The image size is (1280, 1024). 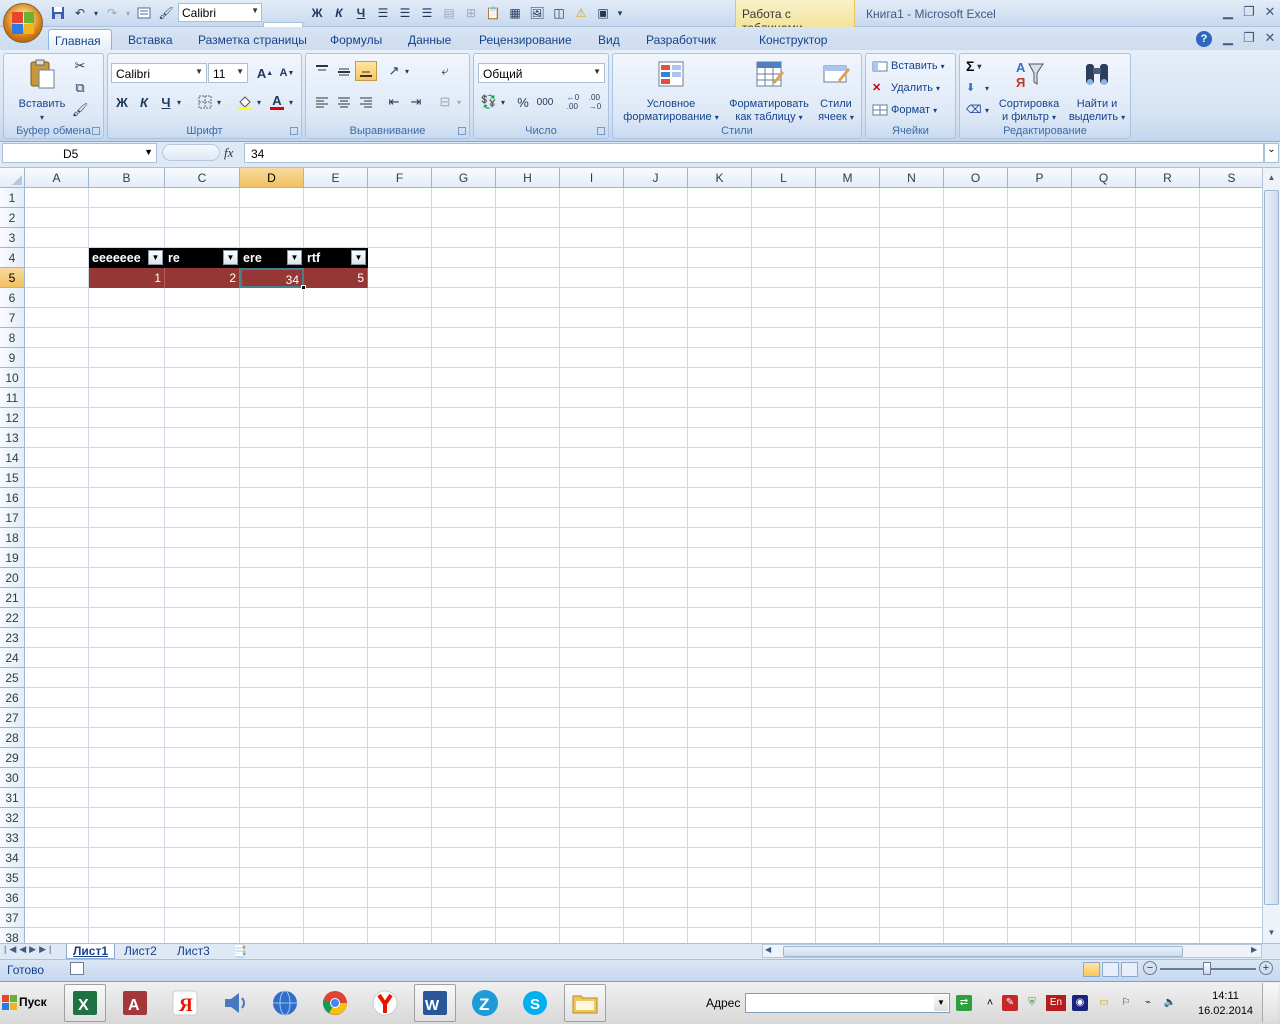 I want to click on sheet-nav-icons: |◀◀▶▶|, so click(x=29, y=949).